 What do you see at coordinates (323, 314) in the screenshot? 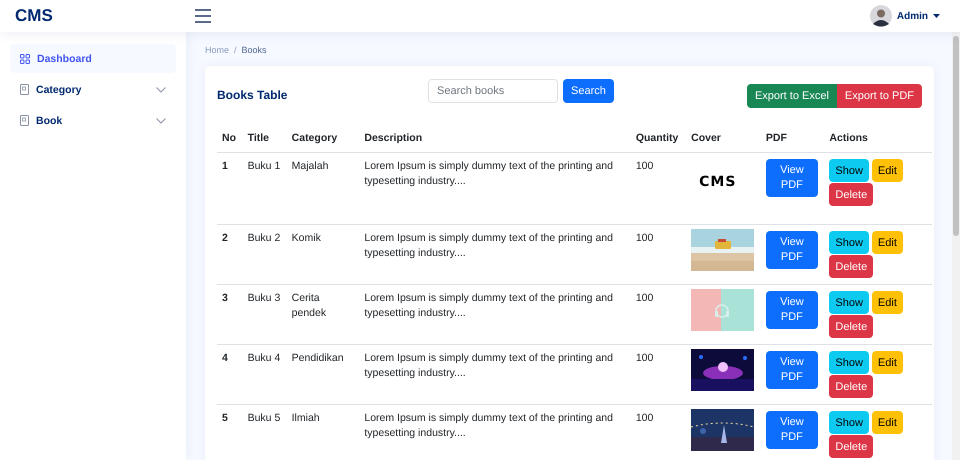
I see `table-cell: Cerita pendek` at bounding box center [323, 314].